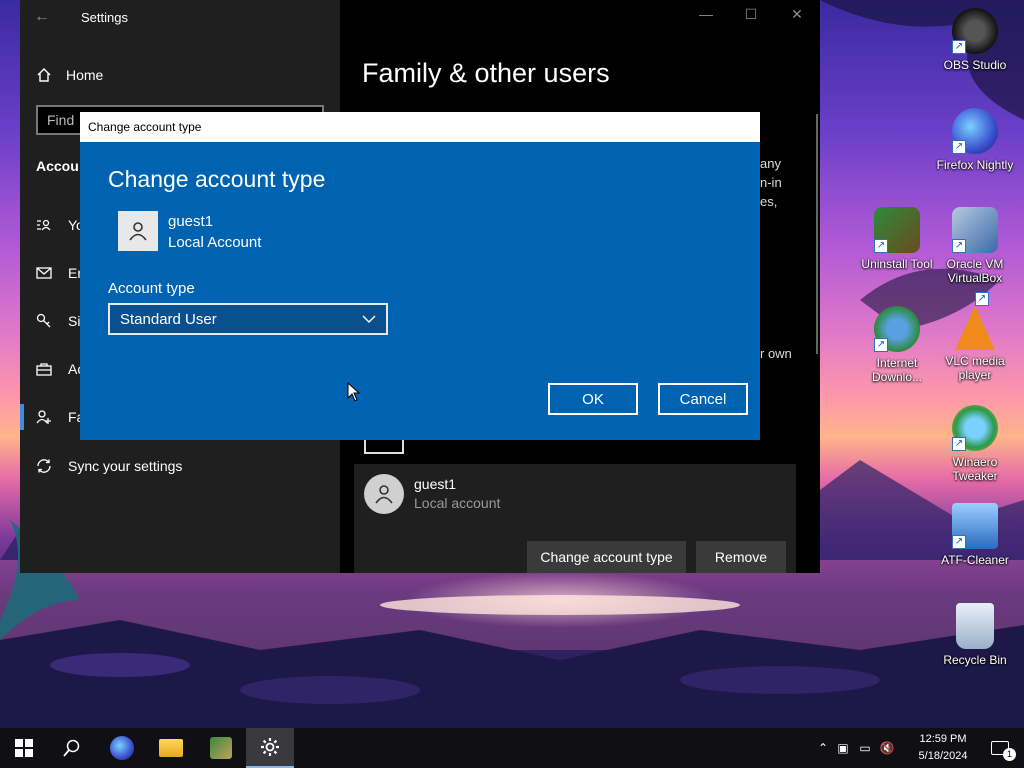  Describe the element at coordinates (42, 17) in the screenshot. I see `back-arrow-icon: ←` at that location.